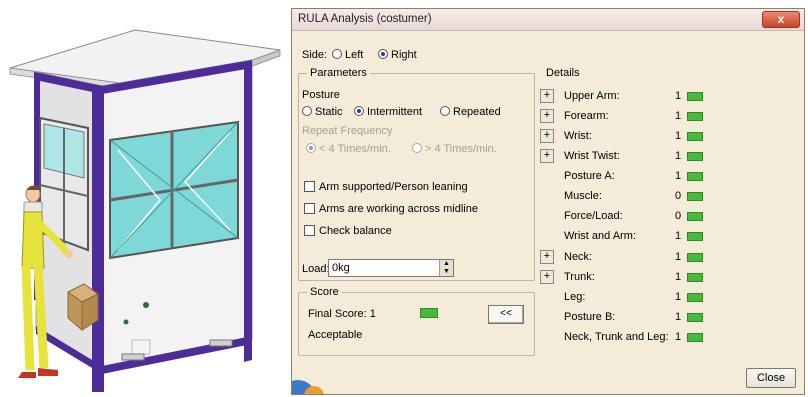 The width and height of the screenshot is (808, 397). I want to click on expand-trunk-button: +, so click(547, 277).